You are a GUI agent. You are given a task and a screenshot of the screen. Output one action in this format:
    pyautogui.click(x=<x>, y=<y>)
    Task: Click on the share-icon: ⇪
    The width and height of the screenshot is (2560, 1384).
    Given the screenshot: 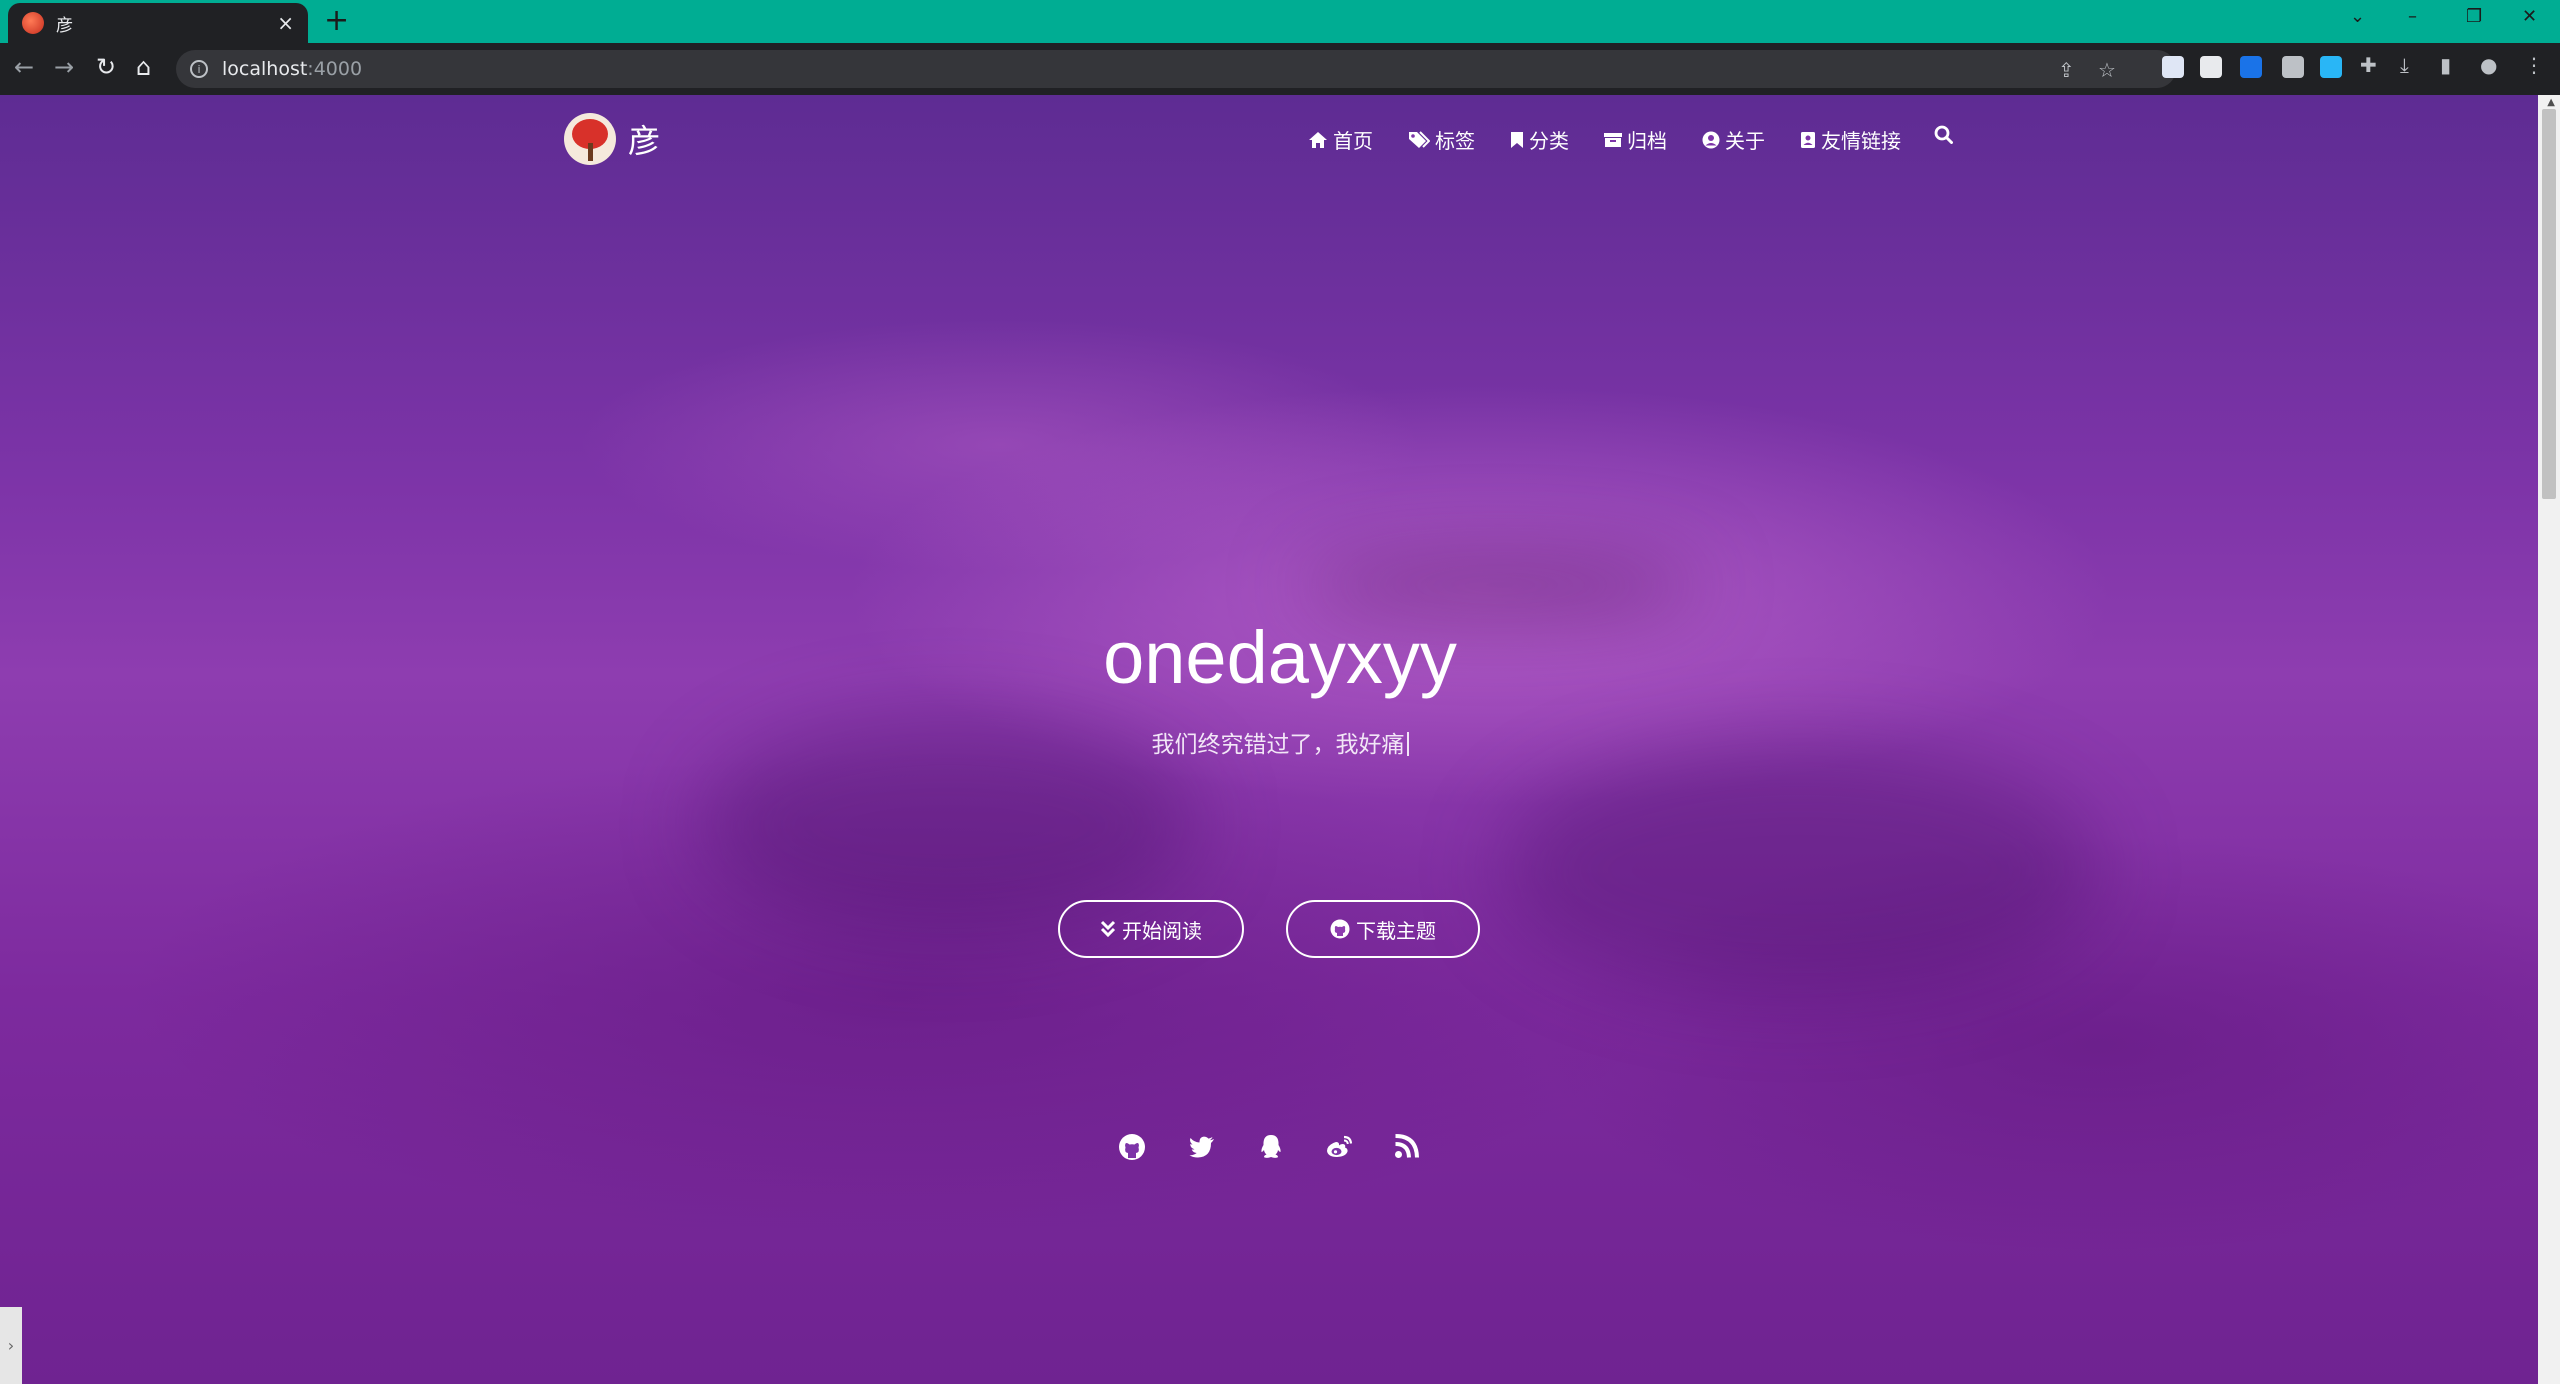 What is the action you would take?
    pyautogui.click(x=2066, y=70)
    